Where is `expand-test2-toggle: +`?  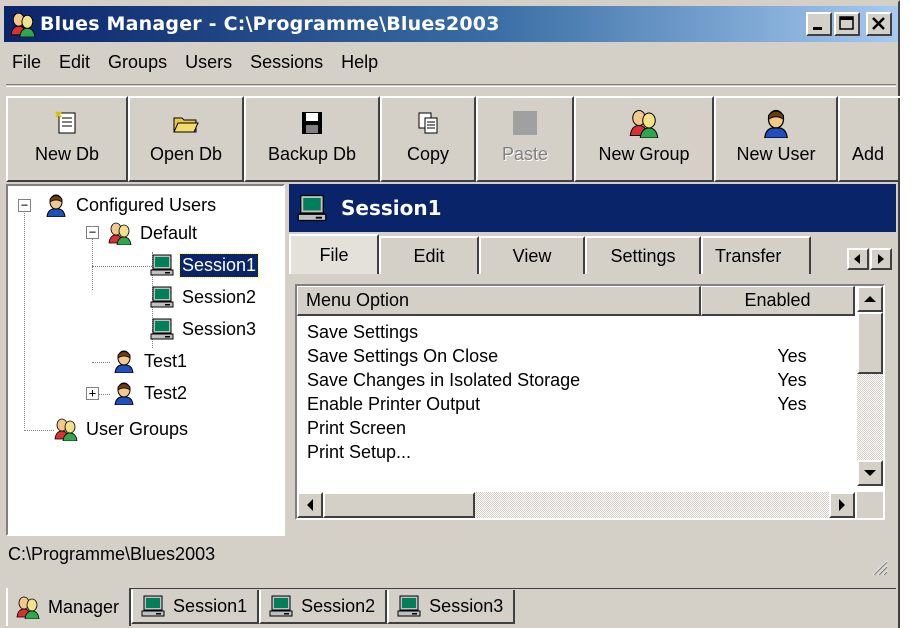
expand-test2-toggle: + is located at coordinates (92, 393).